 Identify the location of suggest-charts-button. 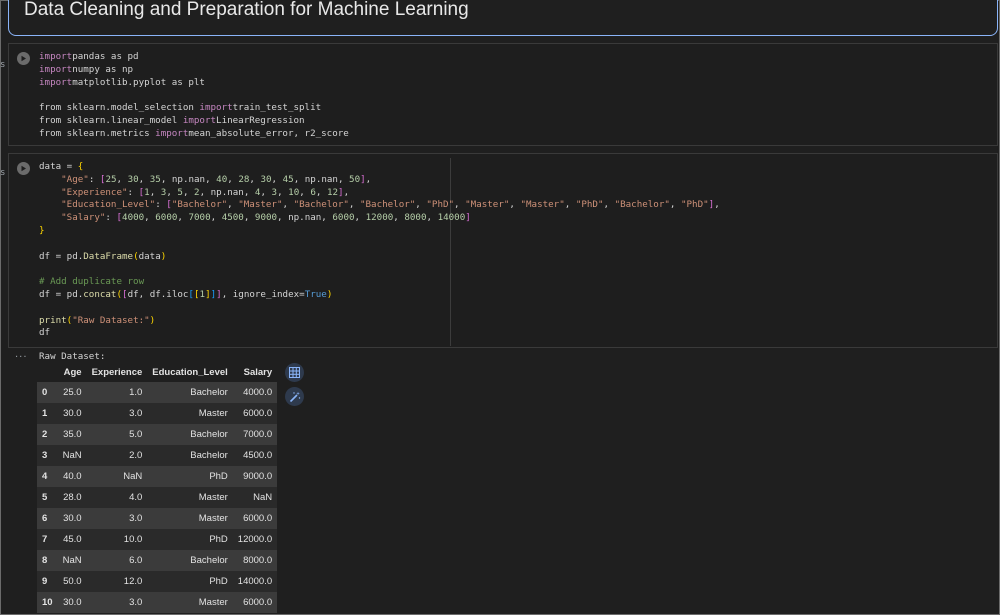
(294, 396).